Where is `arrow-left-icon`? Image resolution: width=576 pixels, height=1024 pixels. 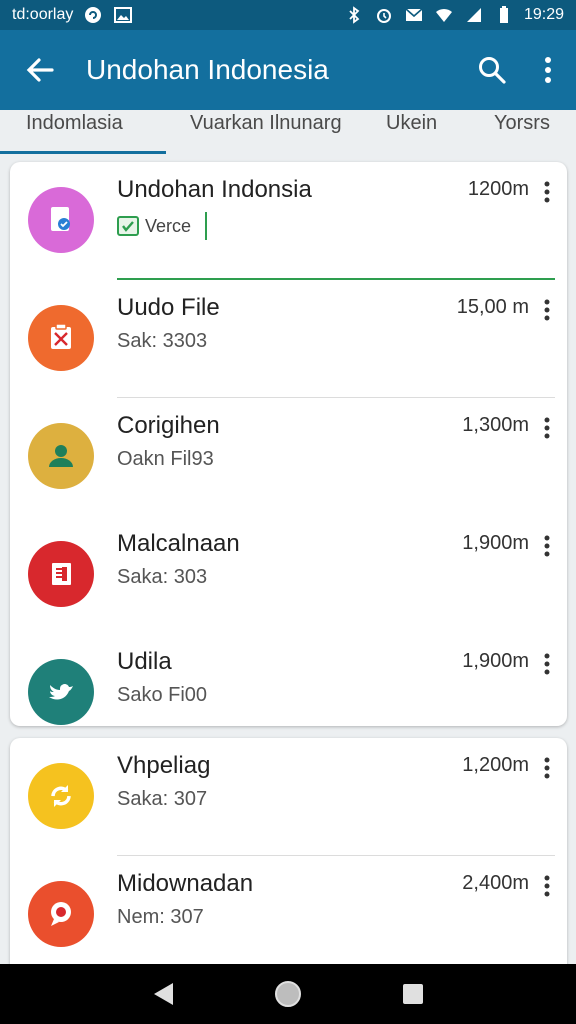 arrow-left-icon is located at coordinates (40, 70).